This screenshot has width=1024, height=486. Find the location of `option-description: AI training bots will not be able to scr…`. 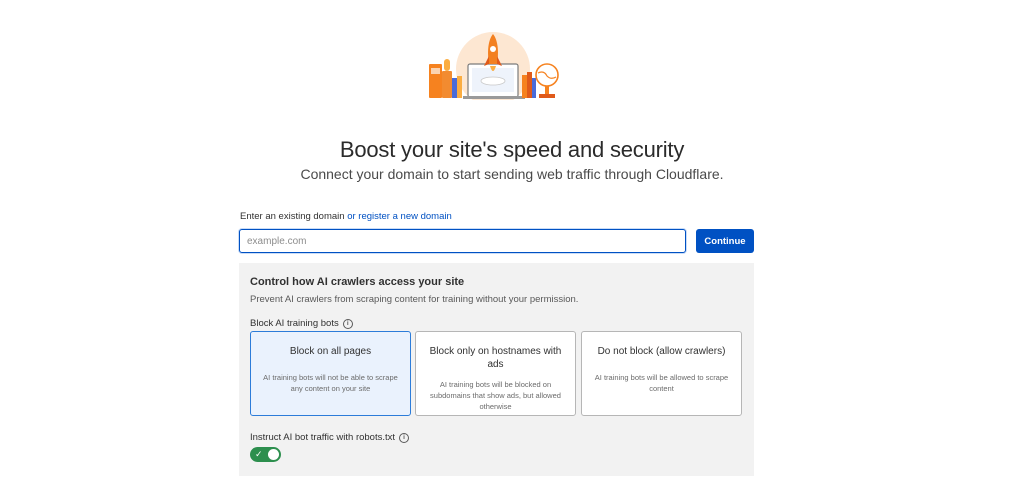

option-description: AI training bots will not be able to scr… is located at coordinates (330, 383).